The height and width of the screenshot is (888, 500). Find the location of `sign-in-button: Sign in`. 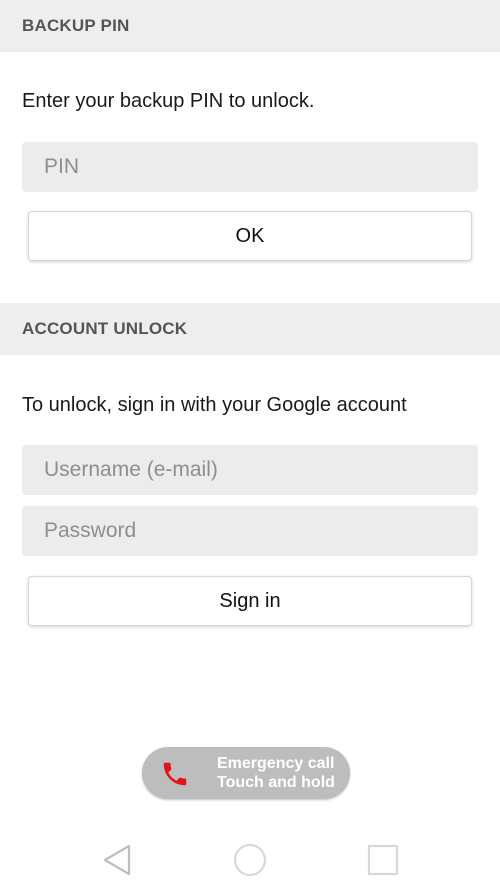

sign-in-button: Sign in is located at coordinates (250, 601).